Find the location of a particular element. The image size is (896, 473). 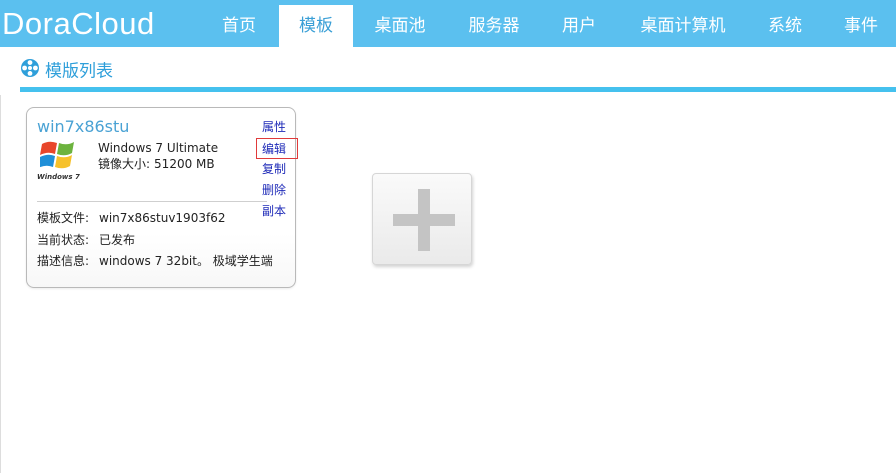

status-row: 当前状态: 已发布 is located at coordinates (86, 240).